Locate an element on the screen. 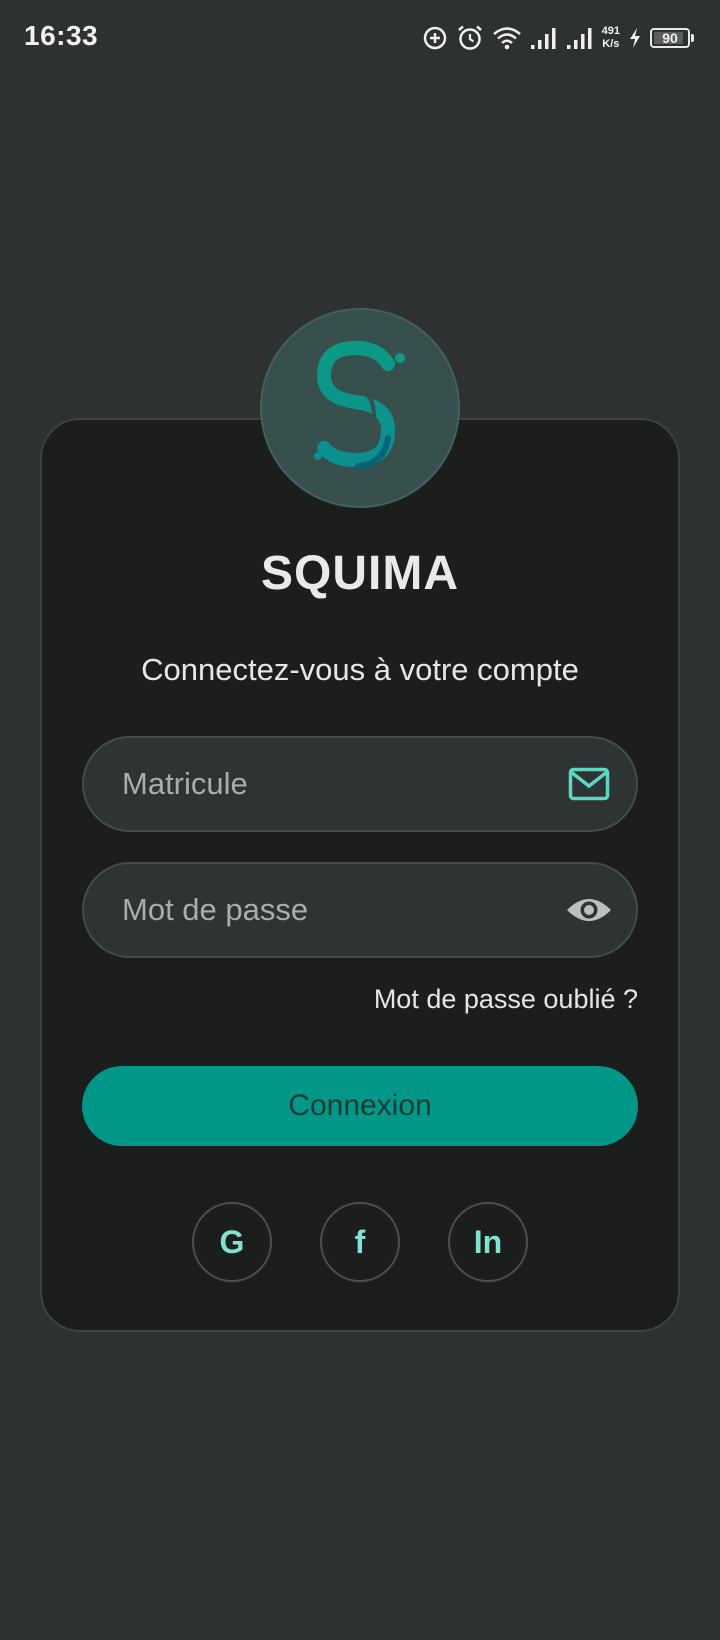 The image size is (720, 1640). matricule-field is located at coordinates (360, 784).